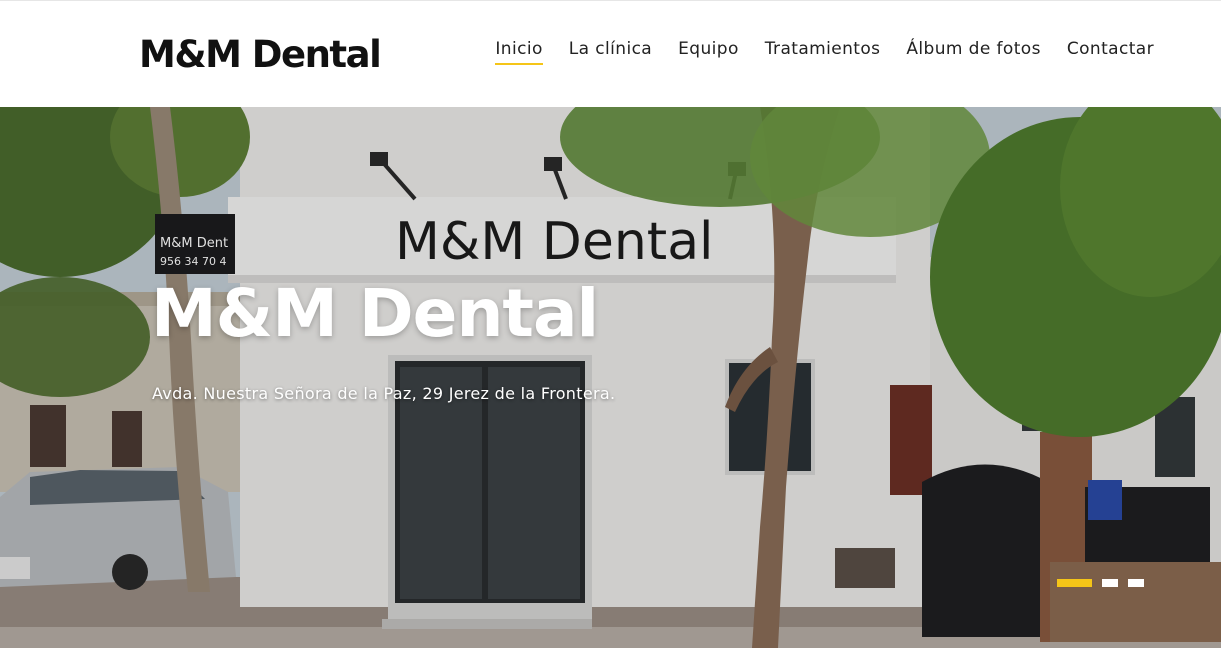  What do you see at coordinates (1110, 52) in the screenshot?
I see `nav-item-contactar: Contactar` at bounding box center [1110, 52].